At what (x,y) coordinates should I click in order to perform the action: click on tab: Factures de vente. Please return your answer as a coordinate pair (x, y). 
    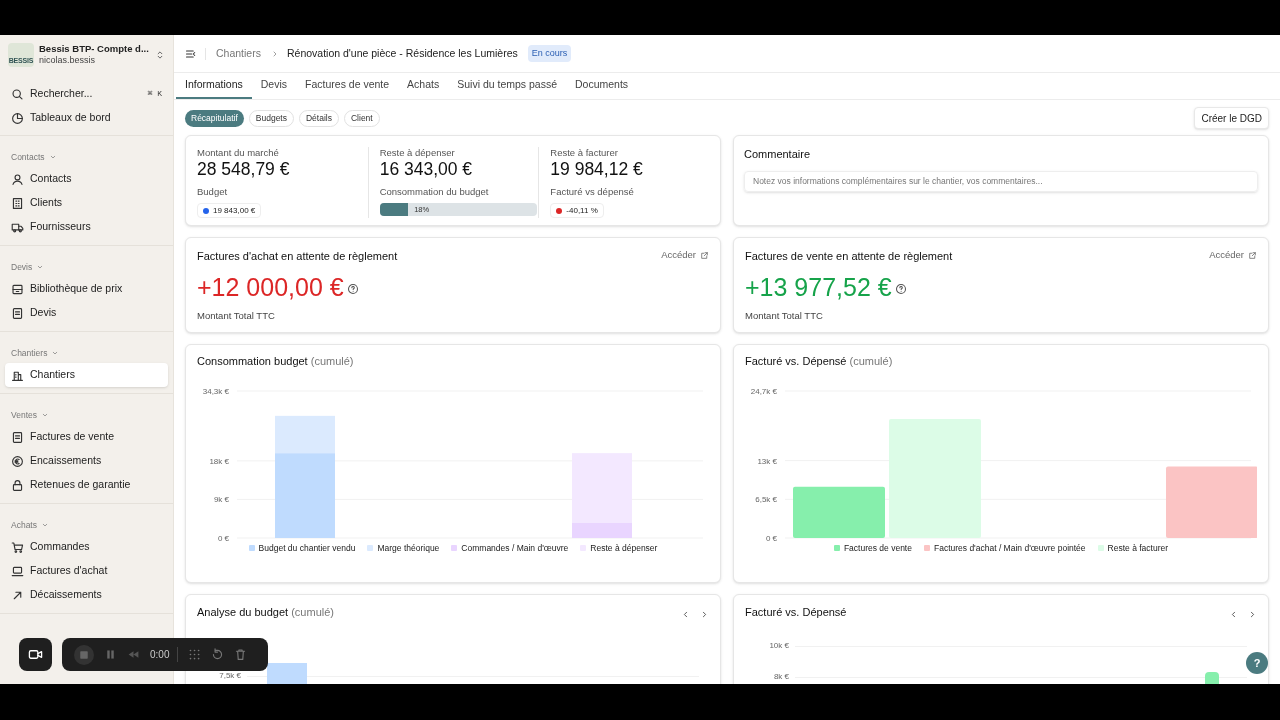
    Looking at the image, I should click on (347, 86).